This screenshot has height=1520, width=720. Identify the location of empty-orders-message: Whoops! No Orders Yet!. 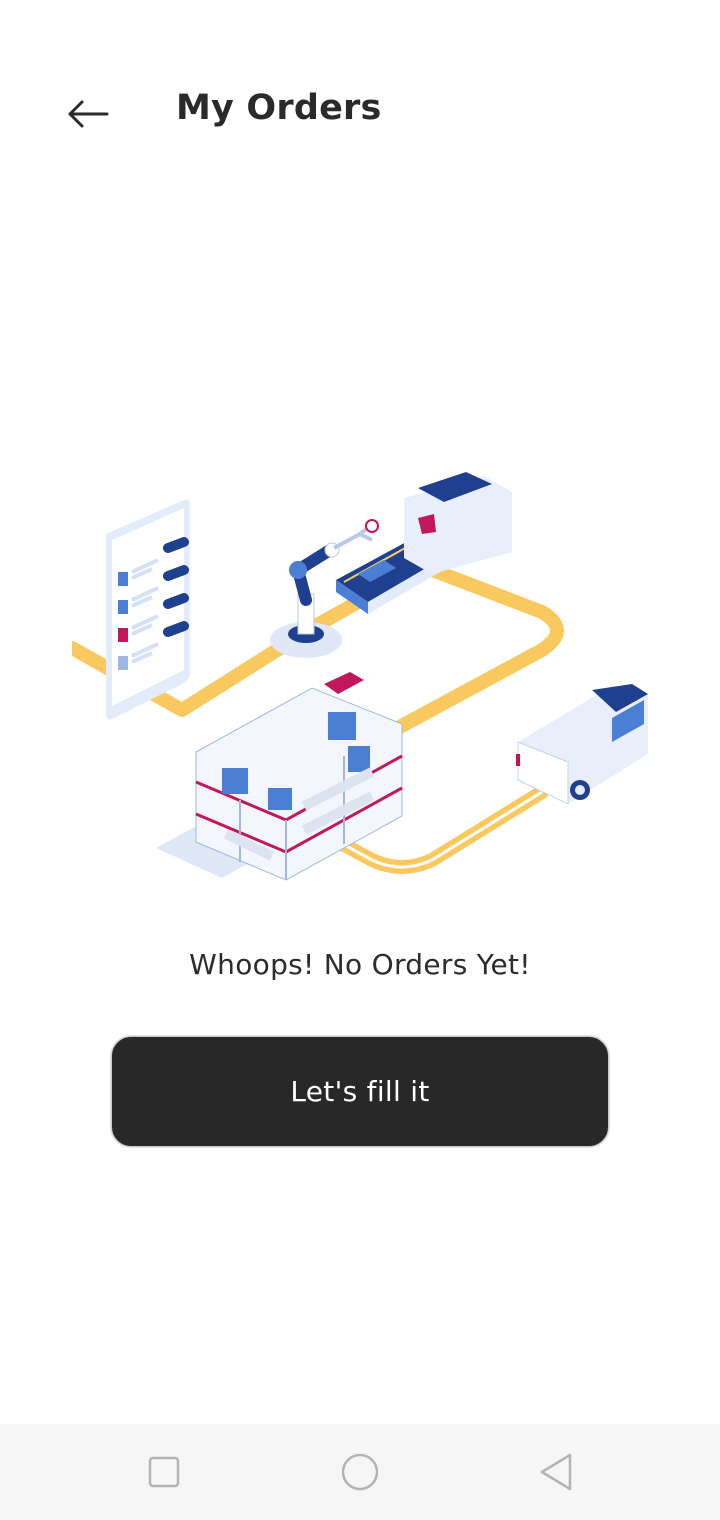
(360, 964).